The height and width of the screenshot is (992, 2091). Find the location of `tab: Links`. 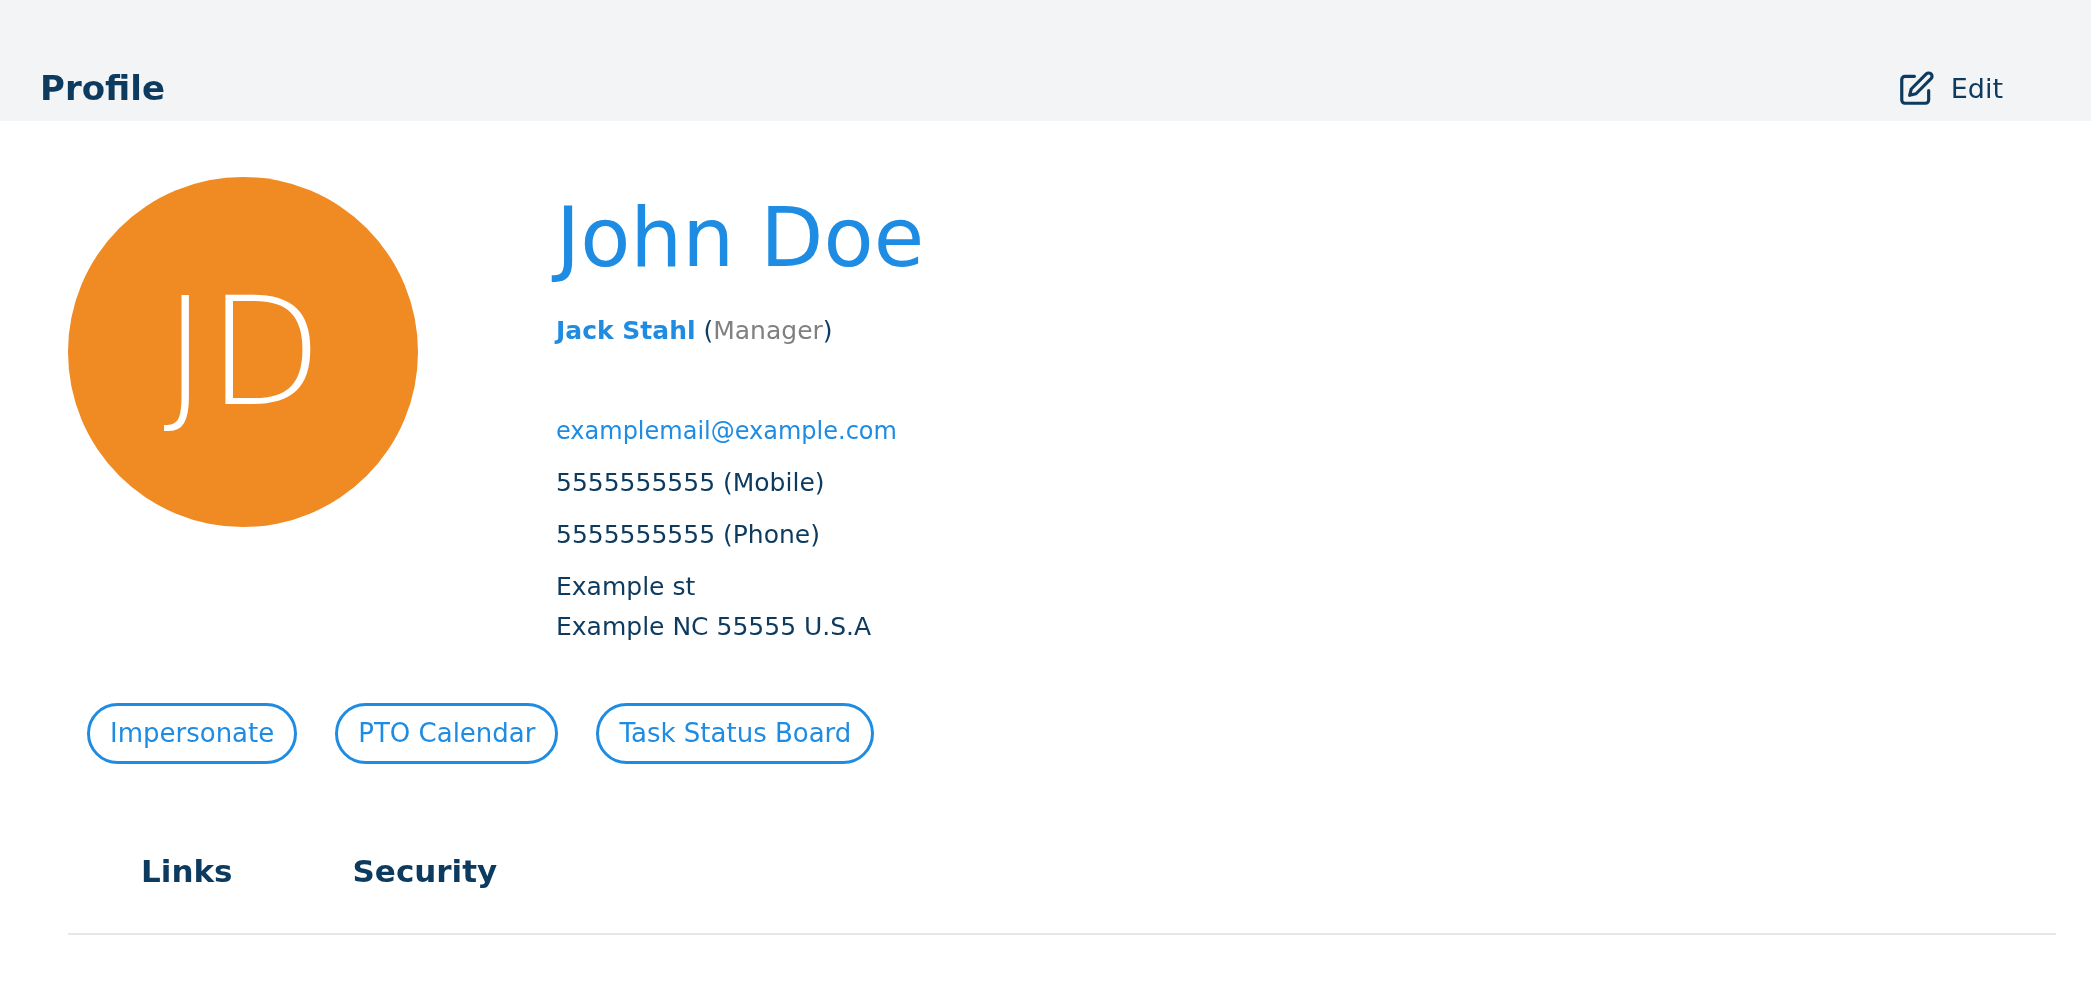

tab: Links is located at coordinates (187, 873).